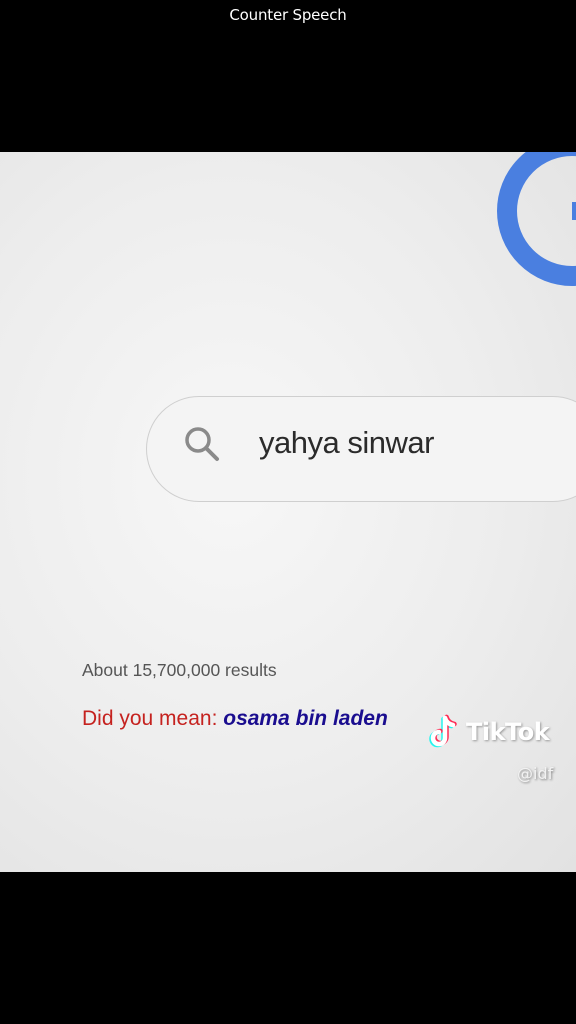 This screenshot has width=576, height=1024. Describe the element at coordinates (443, 731) in the screenshot. I see `tiktok-note-icon` at that location.